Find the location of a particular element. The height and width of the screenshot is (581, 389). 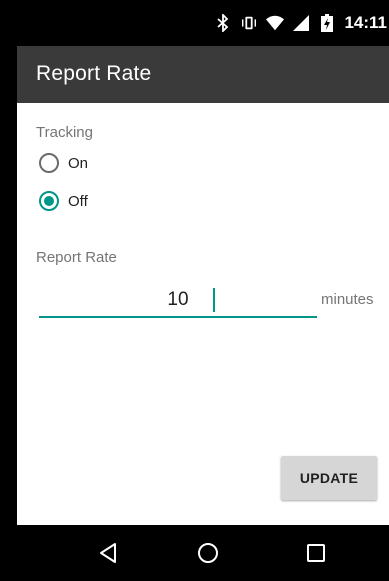

report-rate-input is located at coordinates (178, 300).